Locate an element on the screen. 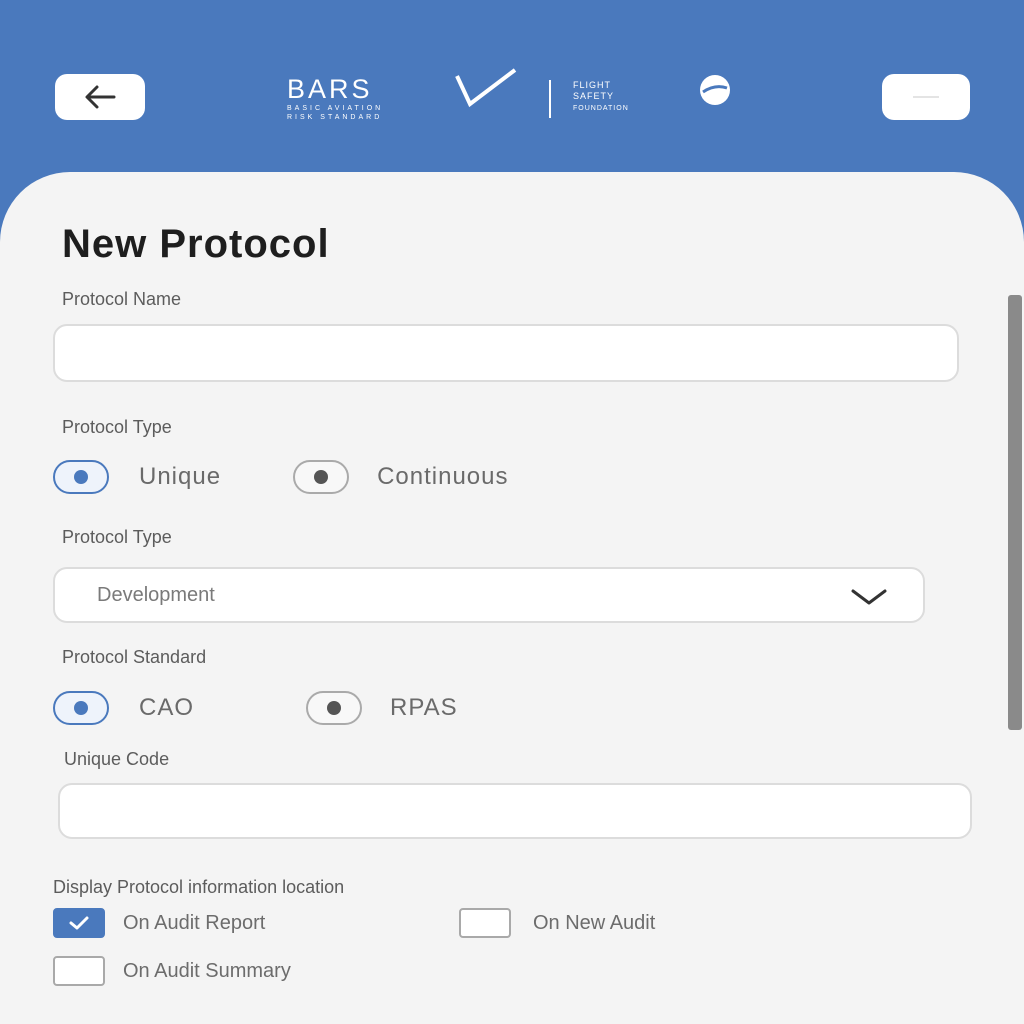 The height and width of the screenshot is (1024, 1024). checkbox-on-audit-summary-box is located at coordinates (79, 971).